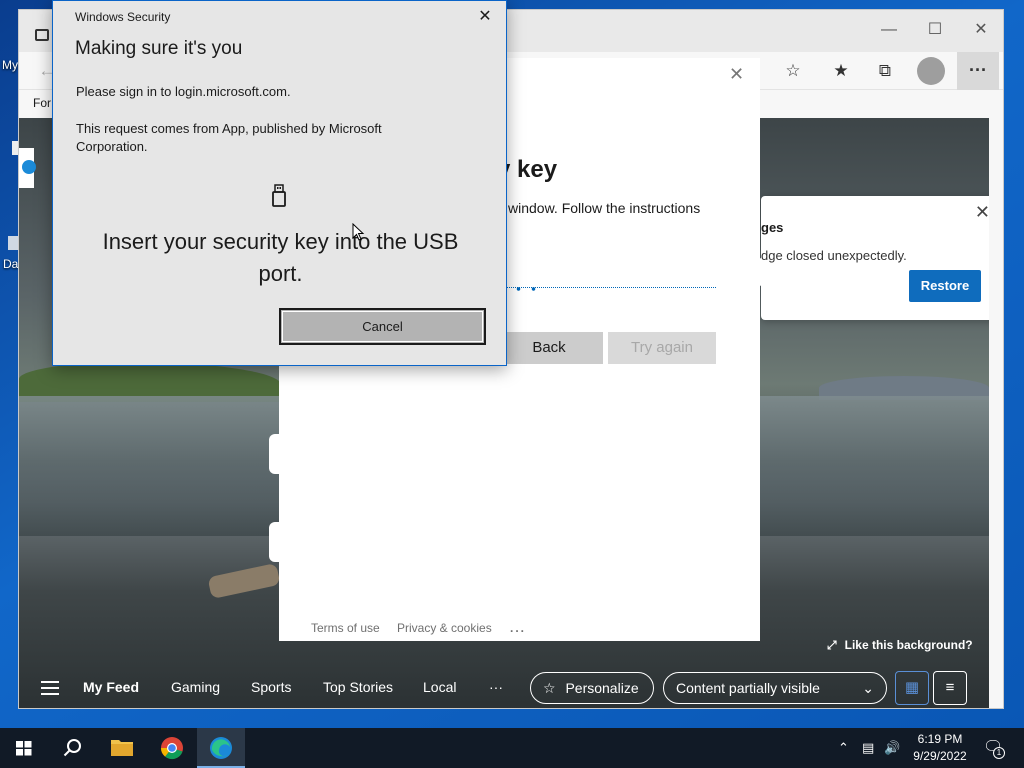  What do you see at coordinates (662, 348) in the screenshot?
I see `try-again-button: Try again` at bounding box center [662, 348].